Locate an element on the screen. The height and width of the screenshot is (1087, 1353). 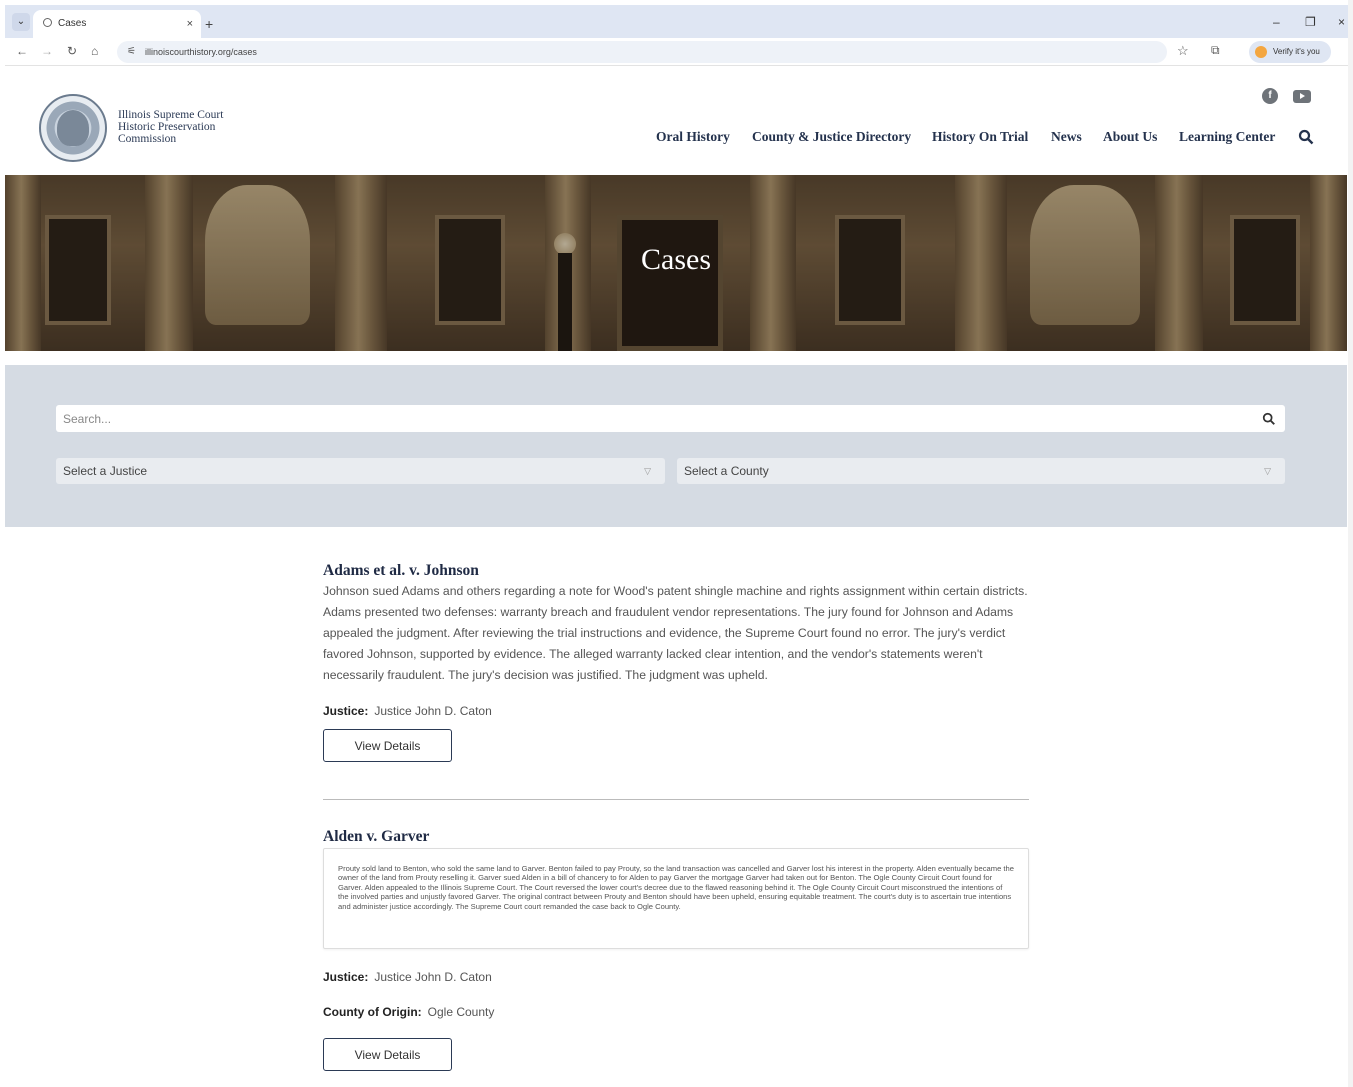
search-icon is located at coordinates (1306, 137).